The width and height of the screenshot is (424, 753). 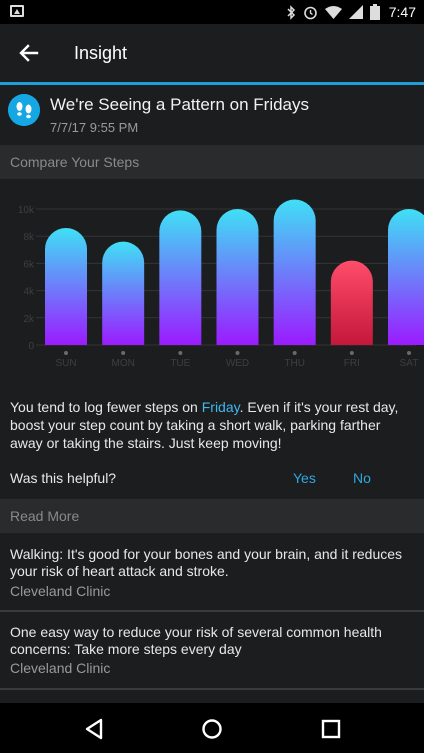 What do you see at coordinates (31, 346) in the screenshot?
I see `y-tick-label: 0` at bounding box center [31, 346].